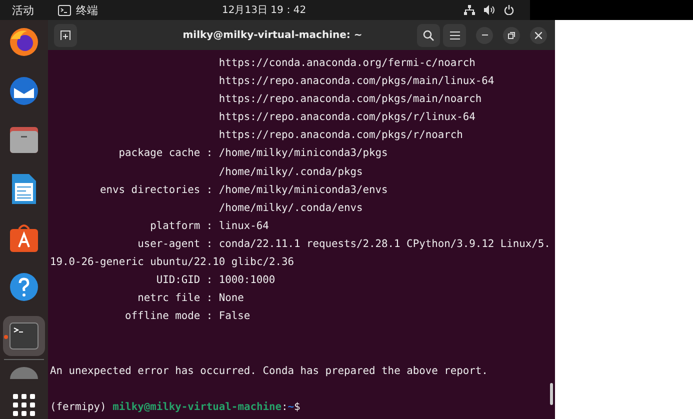 Image resolution: width=693 pixels, height=419 pixels. Describe the element at coordinates (78, 407) in the screenshot. I see `prompt-env: (fermipy)` at that location.